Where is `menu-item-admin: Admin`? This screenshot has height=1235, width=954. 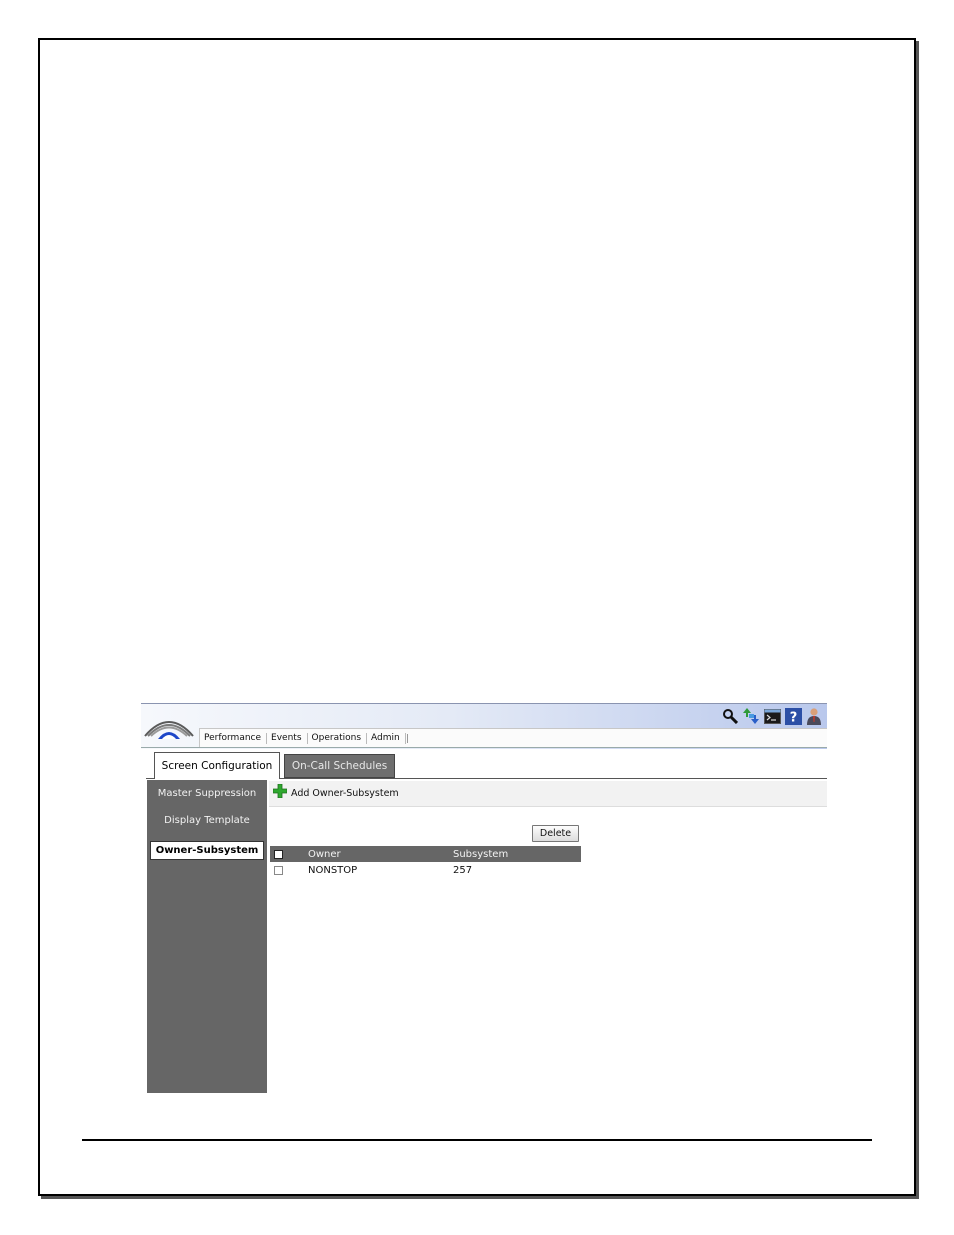 menu-item-admin: Admin is located at coordinates (386, 738).